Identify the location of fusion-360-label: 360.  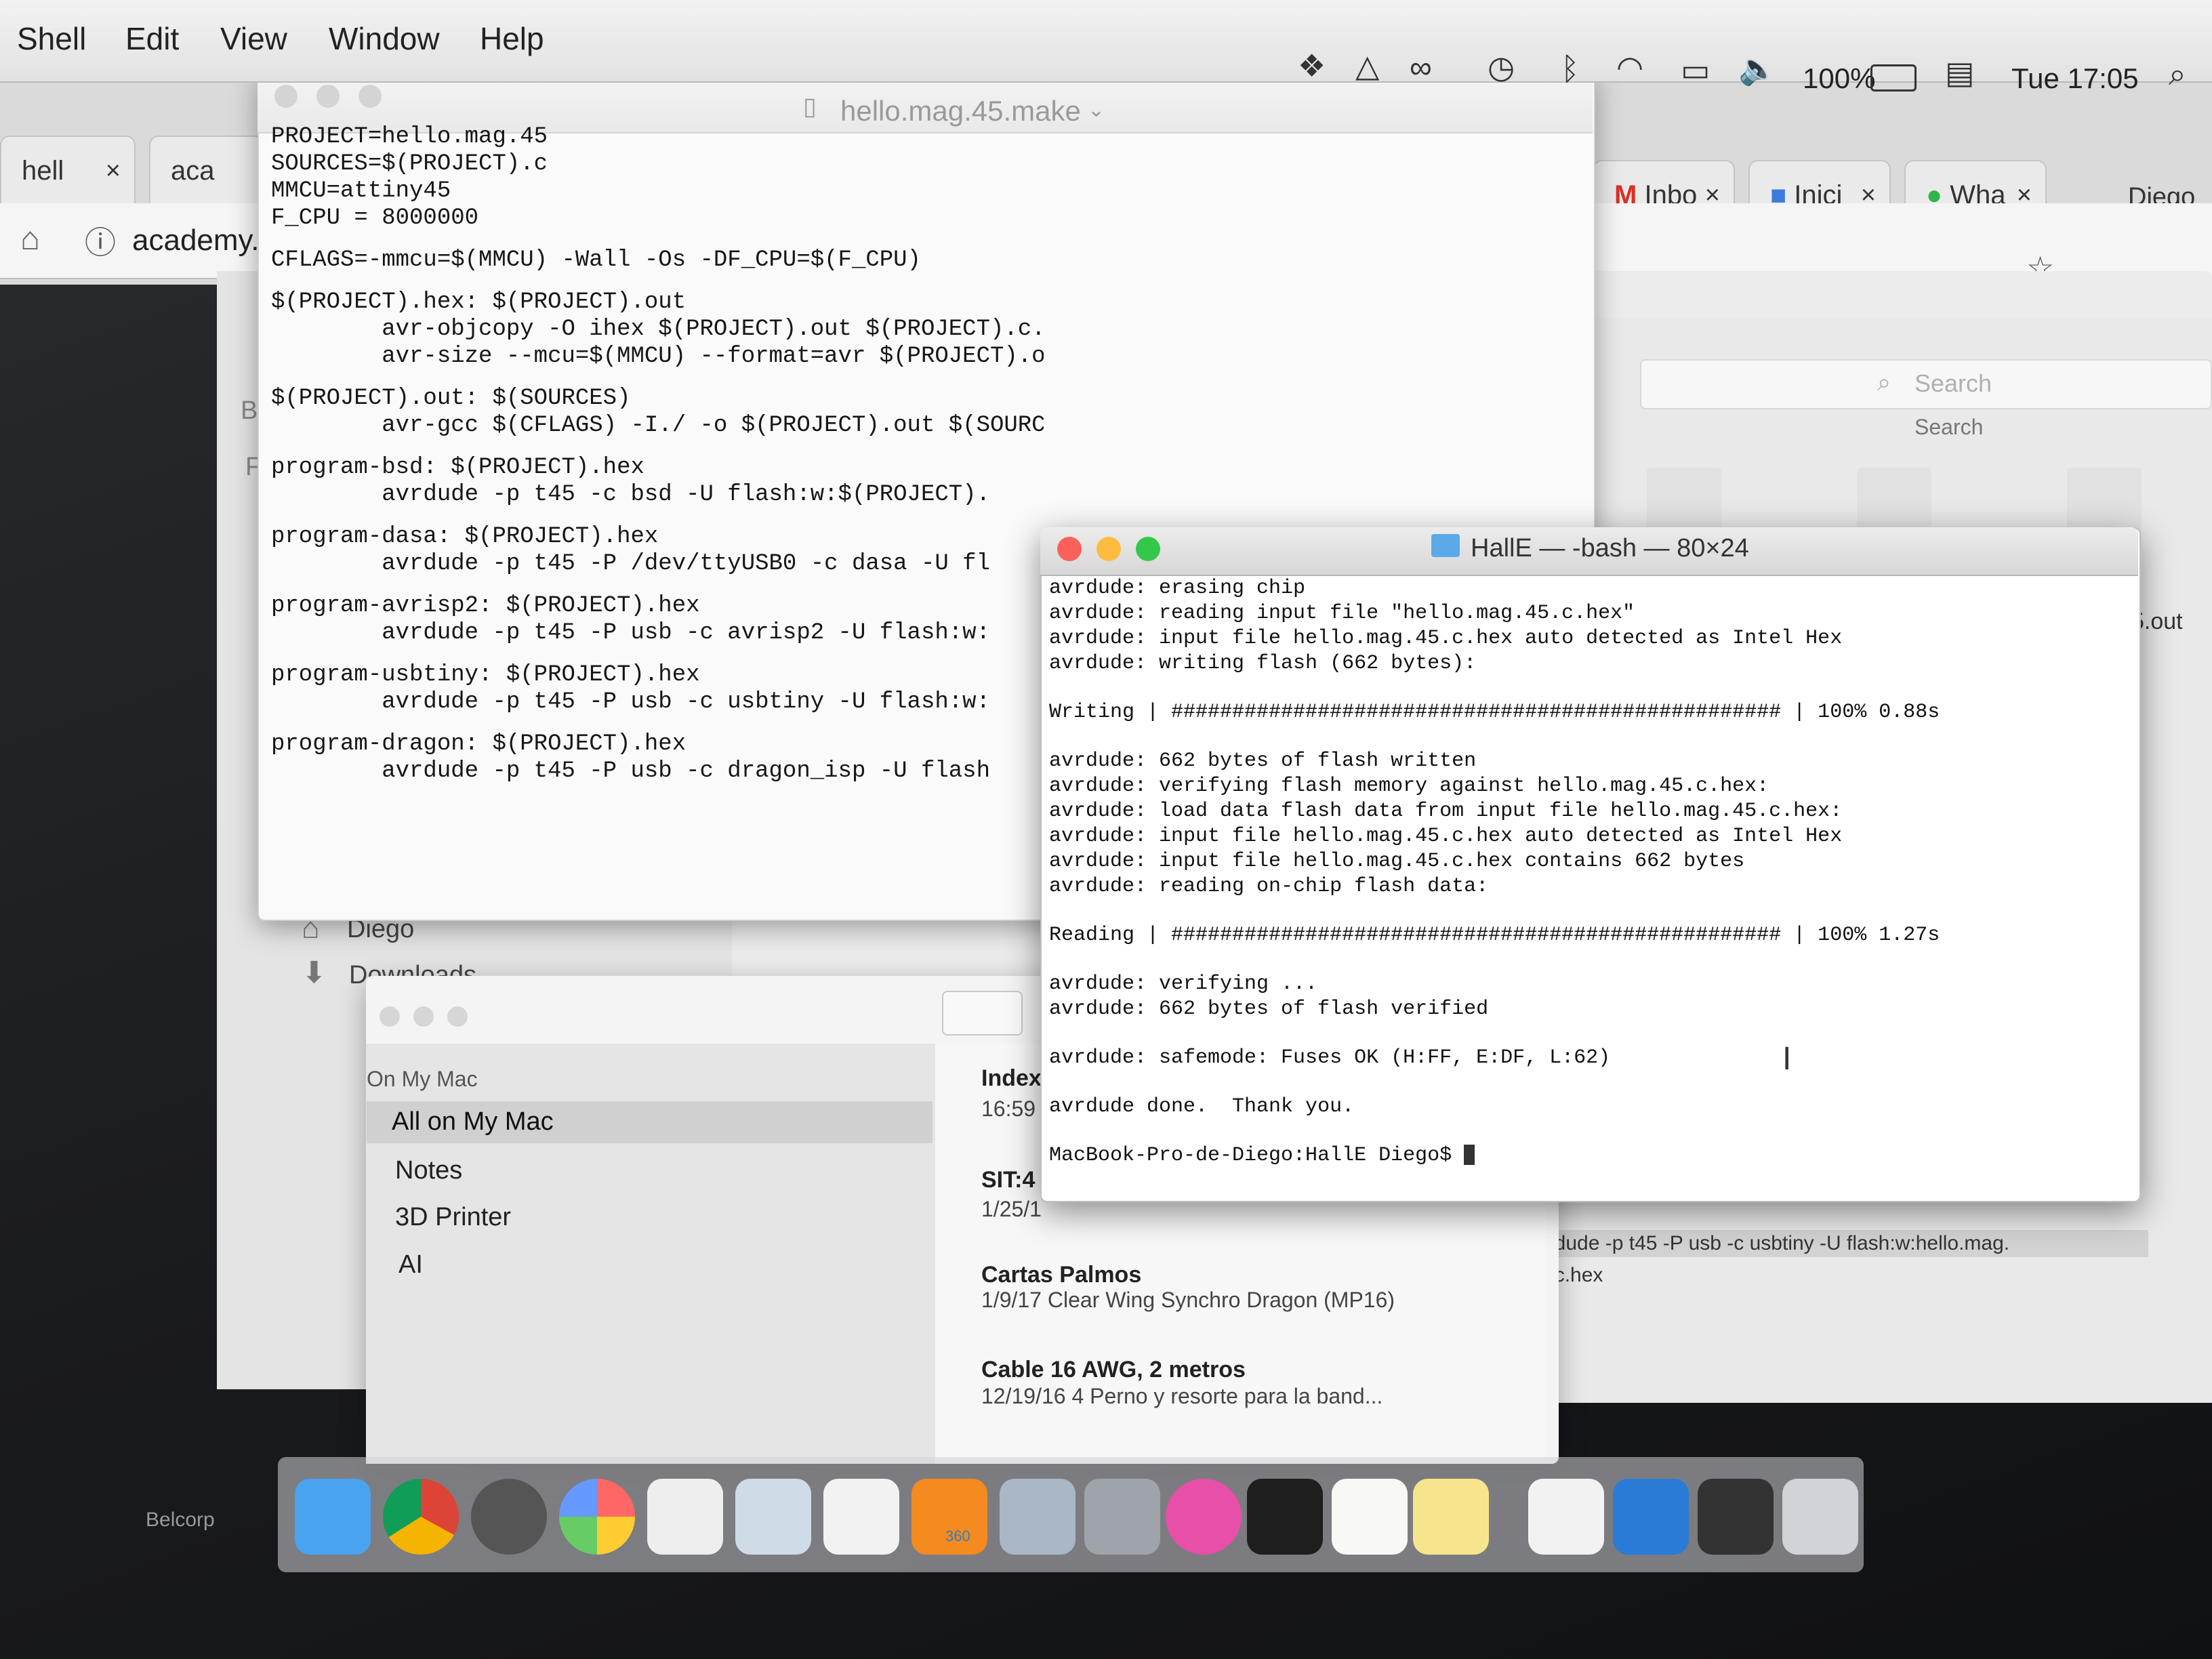
(957, 1536).